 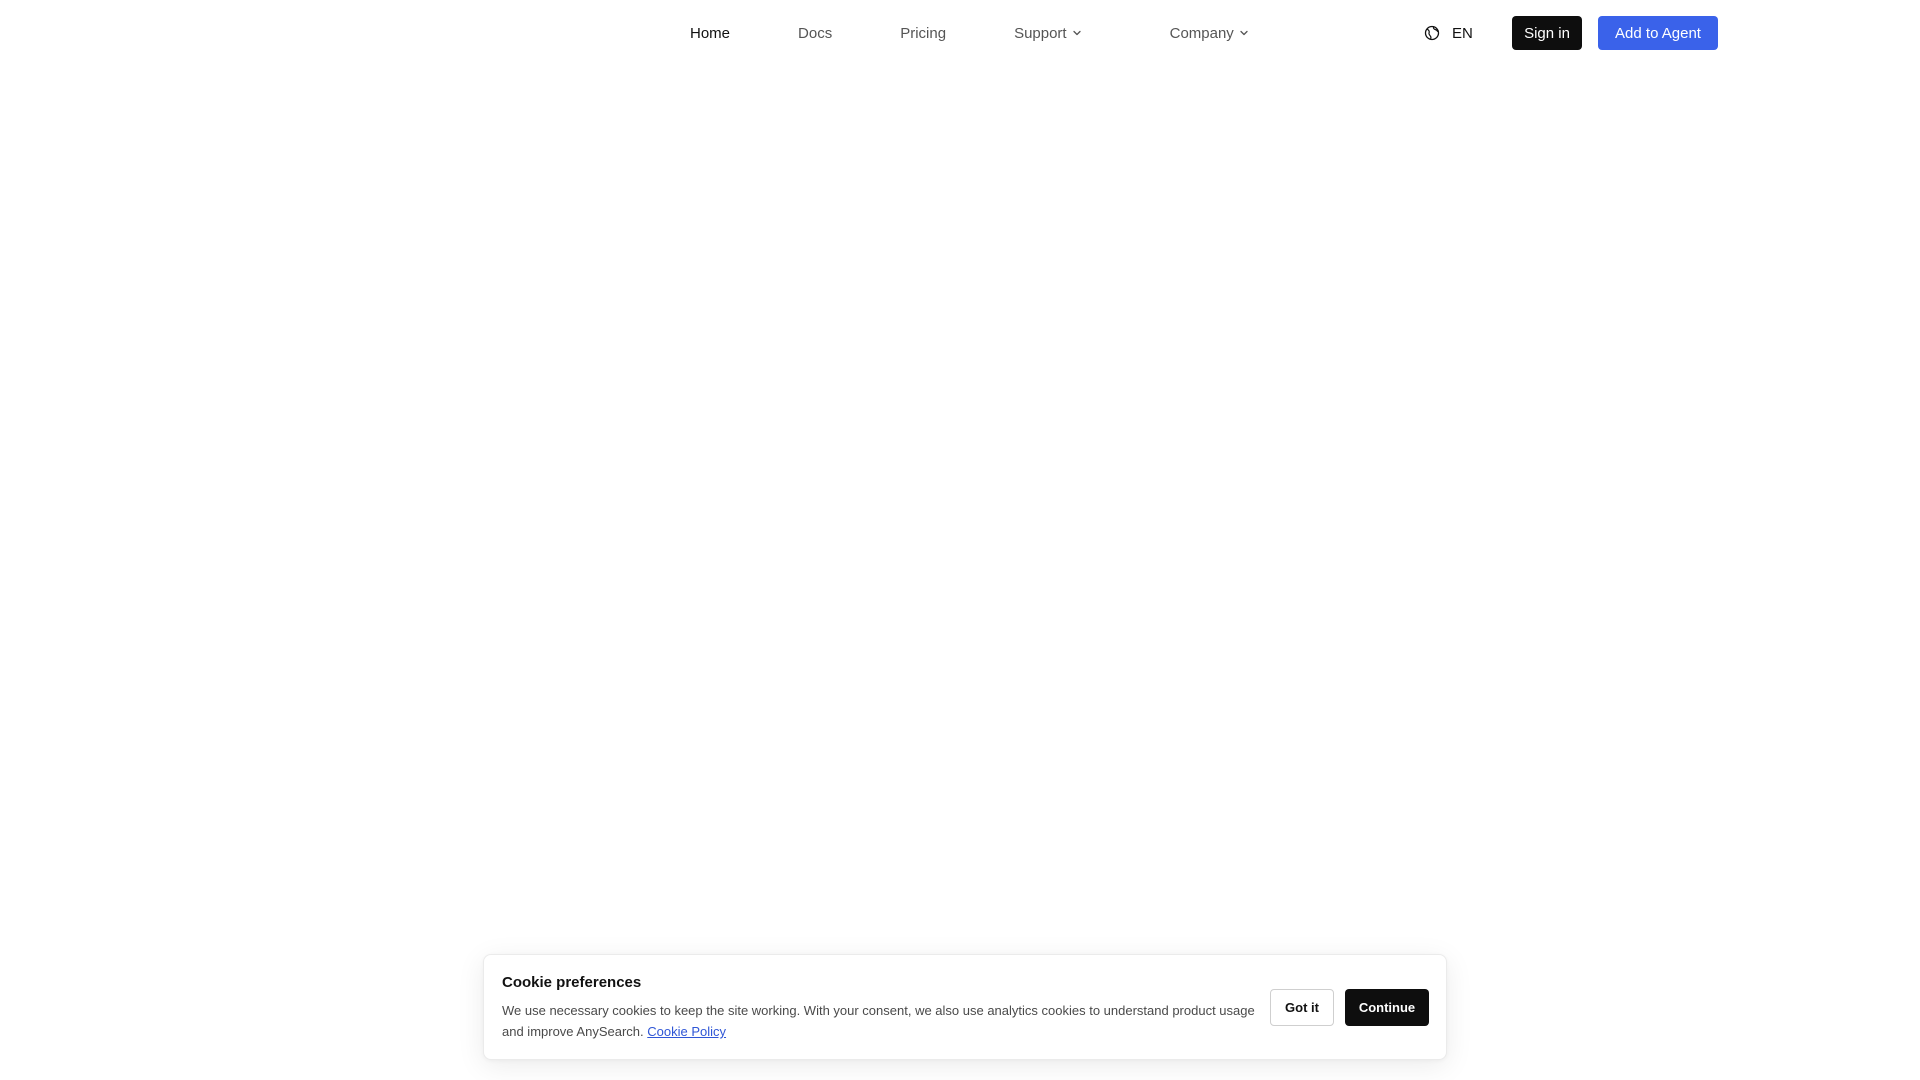 What do you see at coordinates (1432, 33) in the screenshot?
I see `globe-icon` at bounding box center [1432, 33].